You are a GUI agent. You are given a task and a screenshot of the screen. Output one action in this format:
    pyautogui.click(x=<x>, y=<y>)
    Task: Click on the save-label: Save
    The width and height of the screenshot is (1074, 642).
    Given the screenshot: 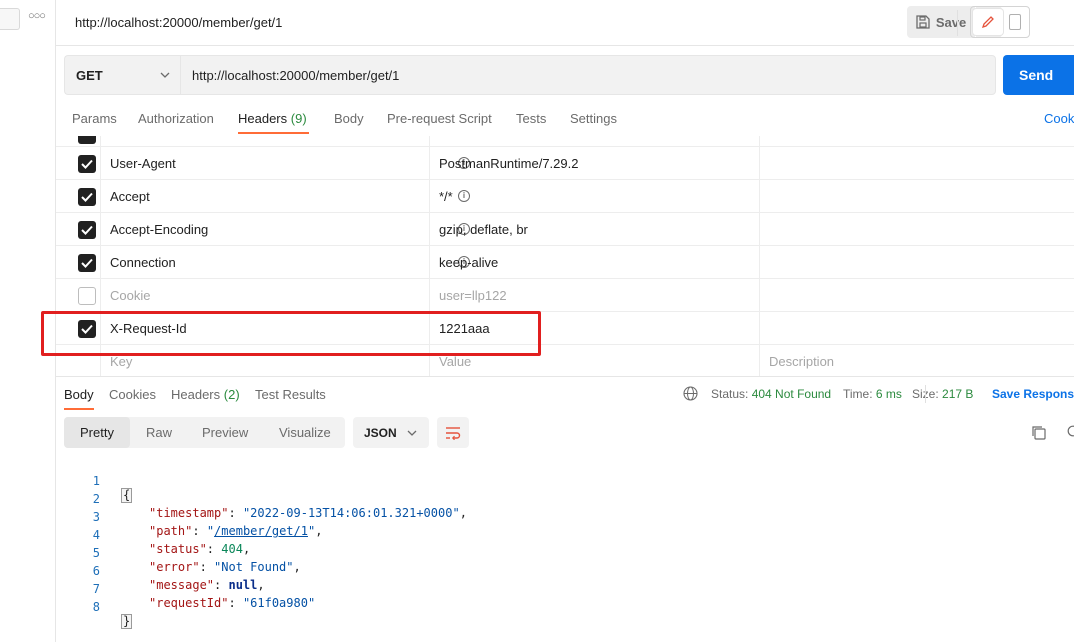 What is the action you would take?
    pyautogui.click(x=951, y=22)
    